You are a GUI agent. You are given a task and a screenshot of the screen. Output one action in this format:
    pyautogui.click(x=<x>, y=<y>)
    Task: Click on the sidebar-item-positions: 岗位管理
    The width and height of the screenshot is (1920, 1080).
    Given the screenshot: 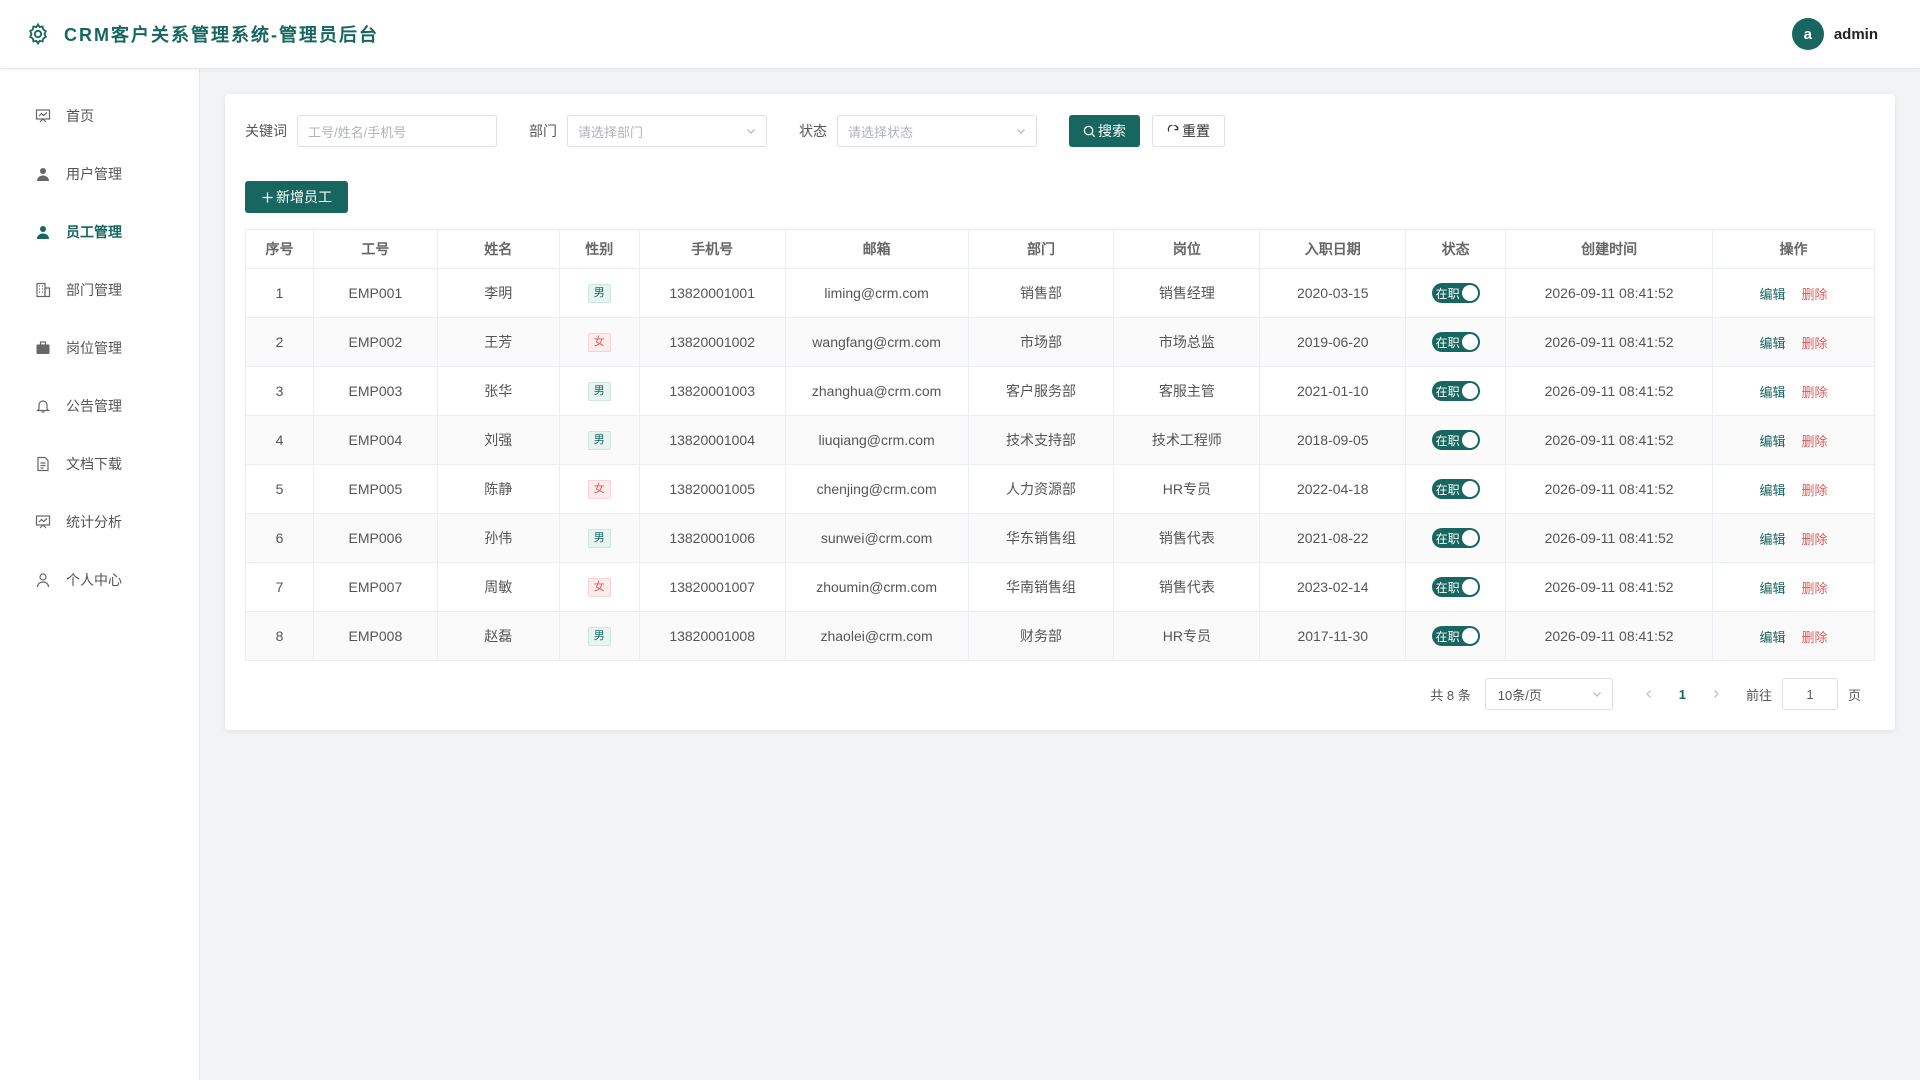 What is the action you would take?
    pyautogui.click(x=99, y=348)
    